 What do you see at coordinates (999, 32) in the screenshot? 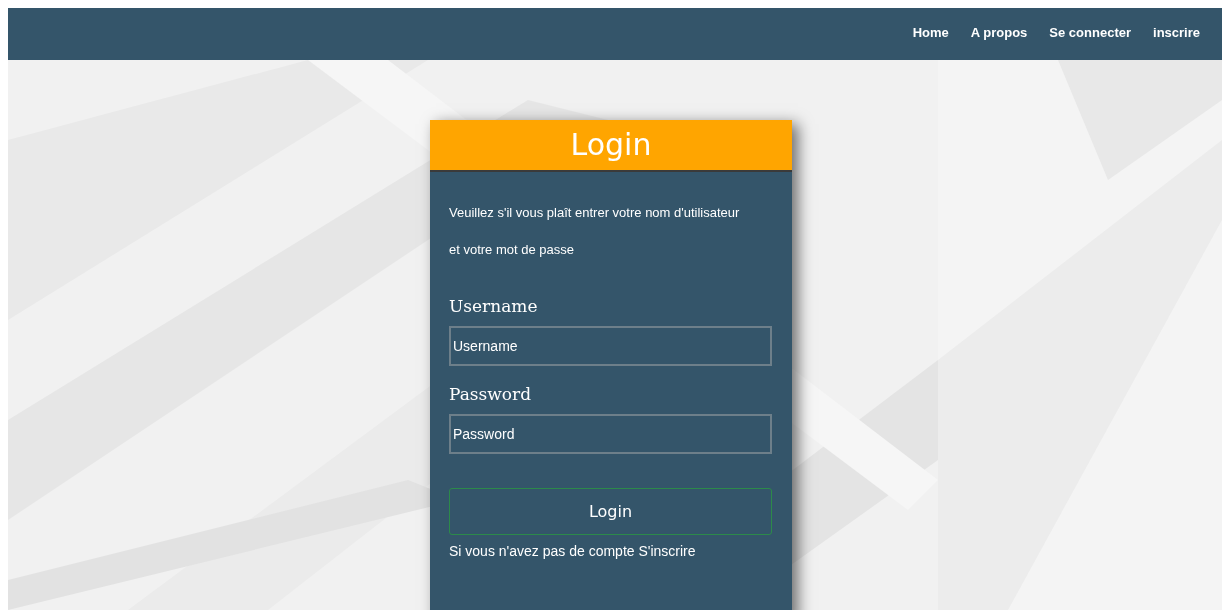
I see `nav-link: A propos` at bounding box center [999, 32].